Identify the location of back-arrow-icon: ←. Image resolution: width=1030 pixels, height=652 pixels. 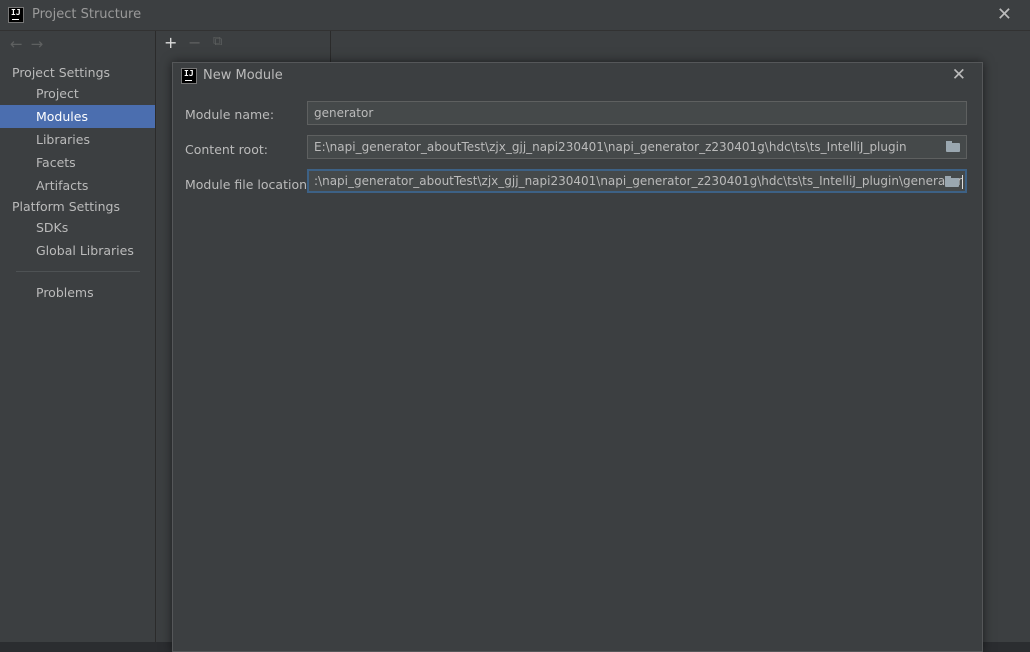
(20, 44).